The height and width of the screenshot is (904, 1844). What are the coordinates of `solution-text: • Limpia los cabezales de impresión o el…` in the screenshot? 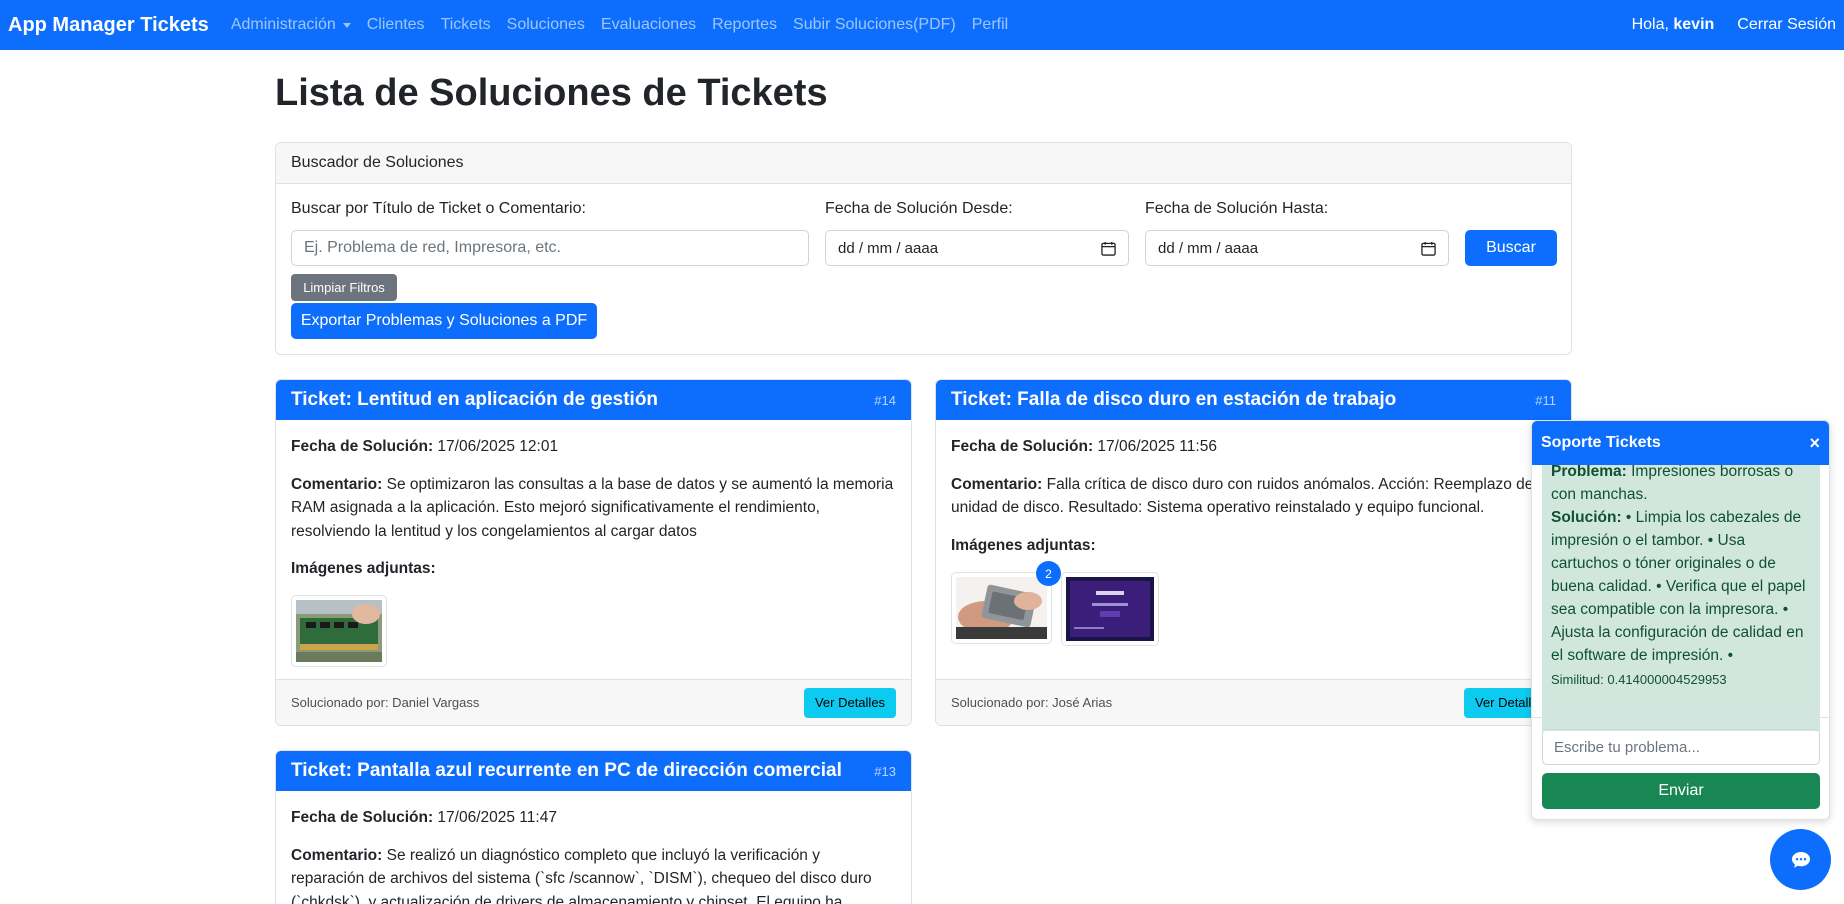 It's located at (1678, 586).